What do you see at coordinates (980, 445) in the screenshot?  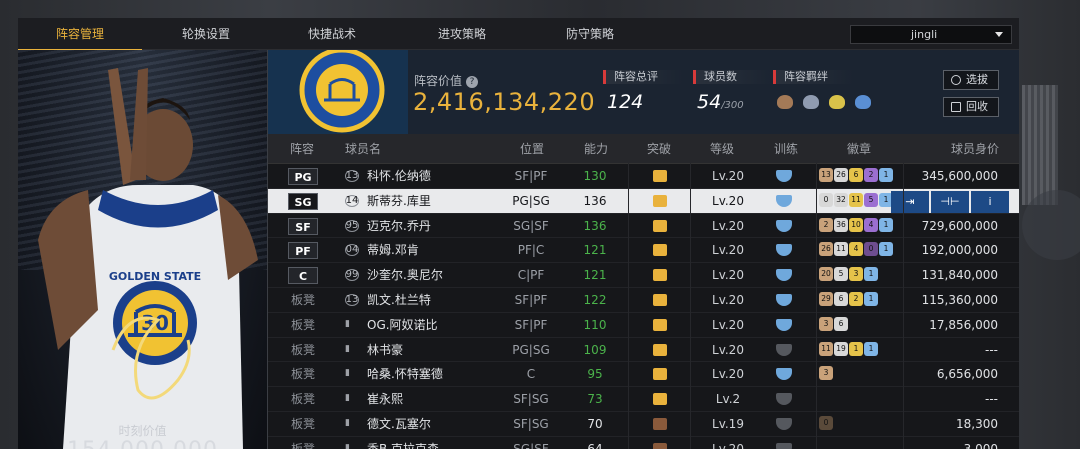 I see `player-worth: 3,000` at bounding box center [980, 445].